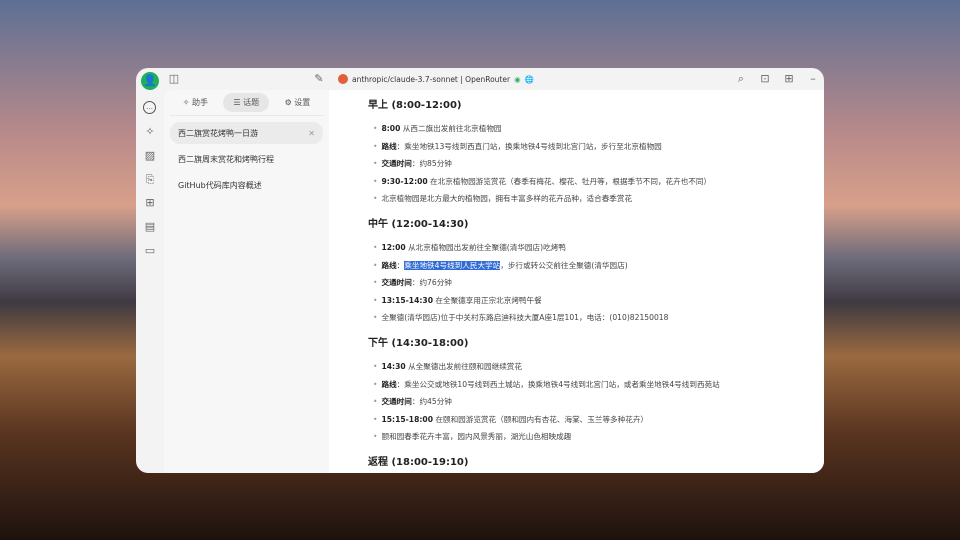 The width and height of the screenshot is (960, 540). I want to click on list-item: 14:30 从全聚德出发前往颐和园继续赏花, so click(447, 366).